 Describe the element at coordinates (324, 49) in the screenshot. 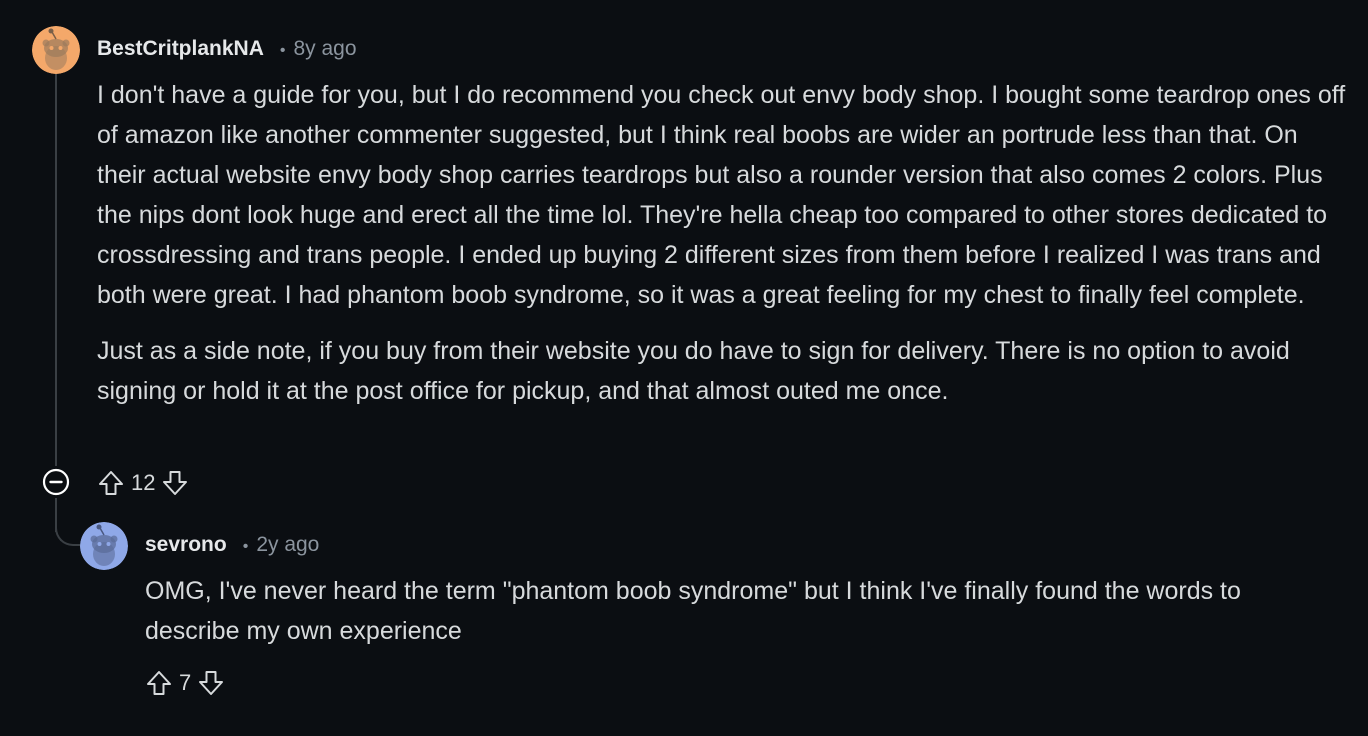

I see `timestamp: 8y ago` at that location.